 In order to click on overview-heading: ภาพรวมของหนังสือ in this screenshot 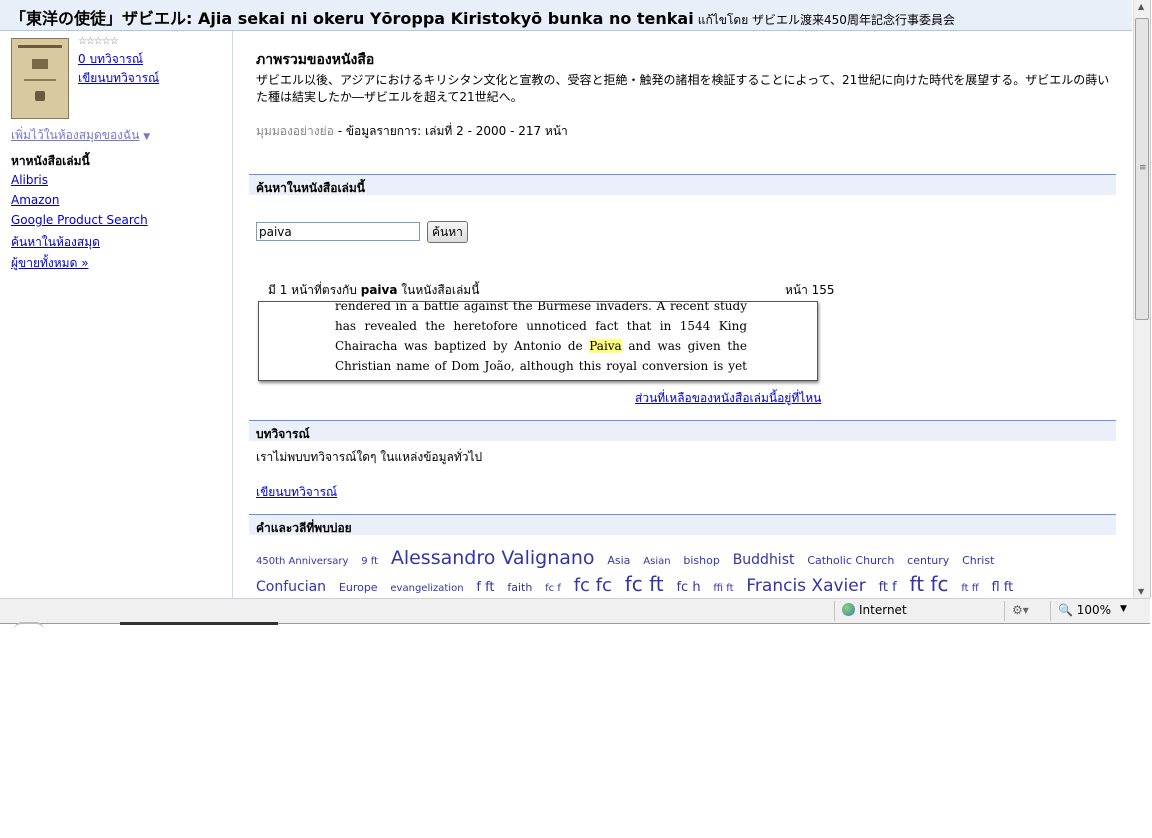, I will do `click(315, 60)`.